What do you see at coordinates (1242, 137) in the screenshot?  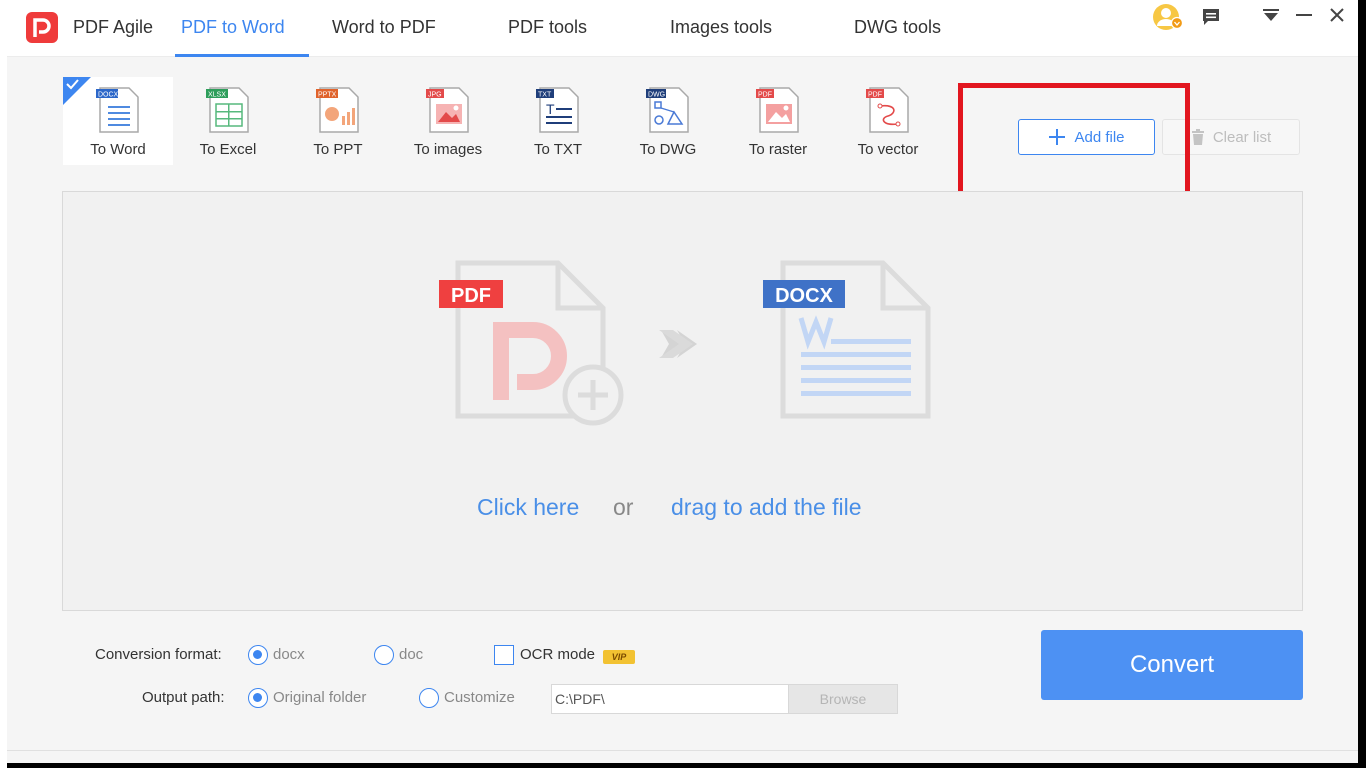 I see `clear-list-label: Clear list` at bounding box center [1242, 137].